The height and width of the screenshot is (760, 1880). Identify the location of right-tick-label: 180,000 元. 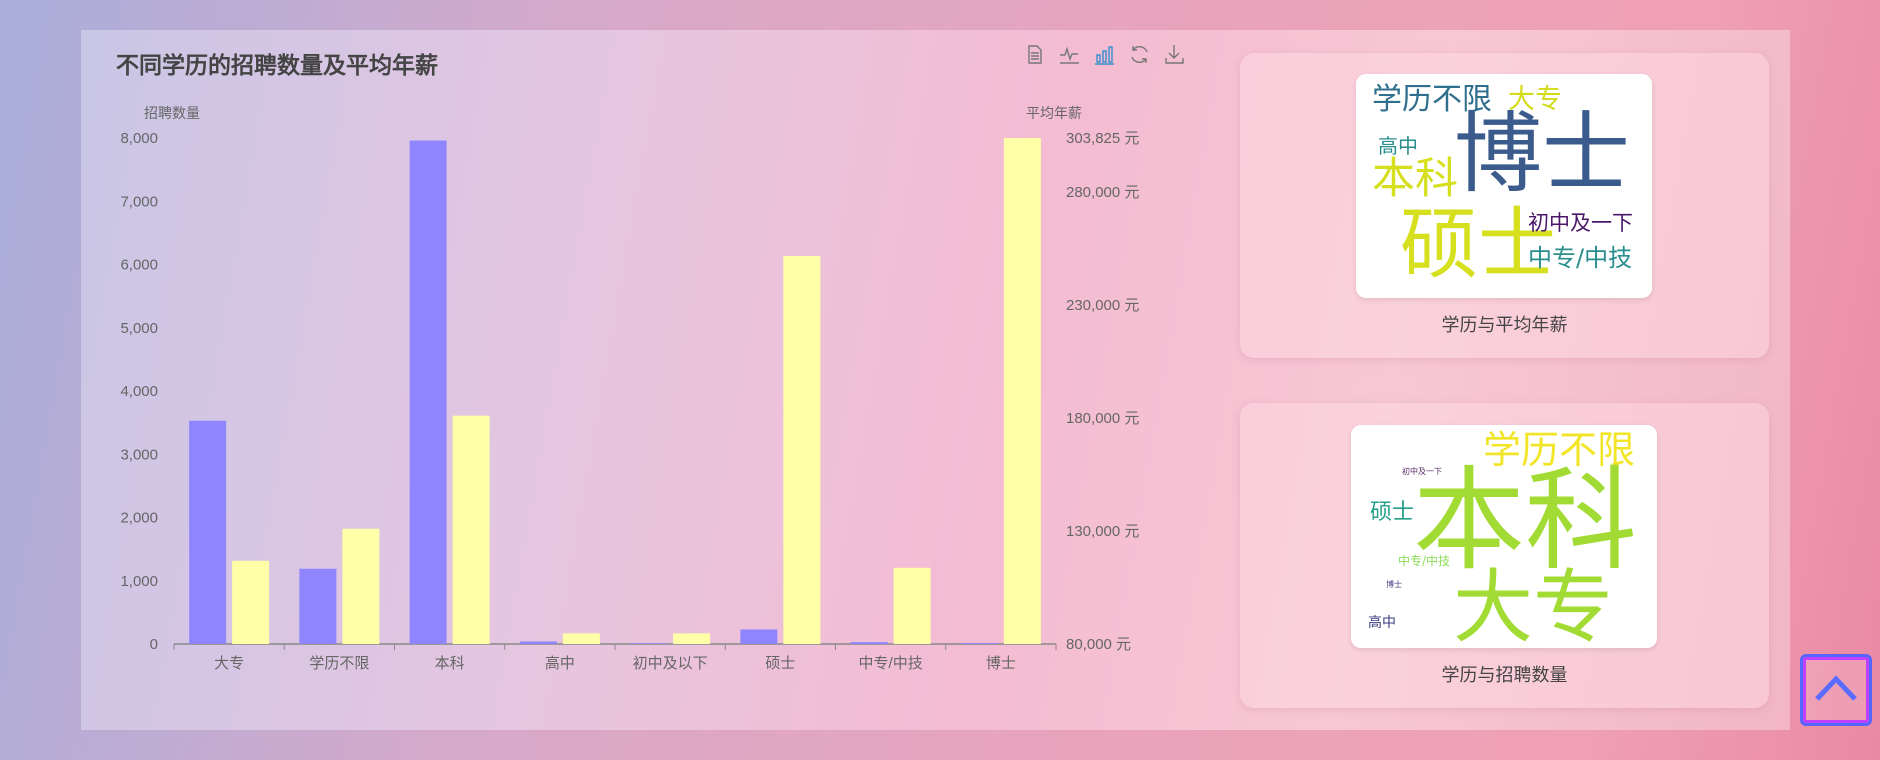
(1102, 418).